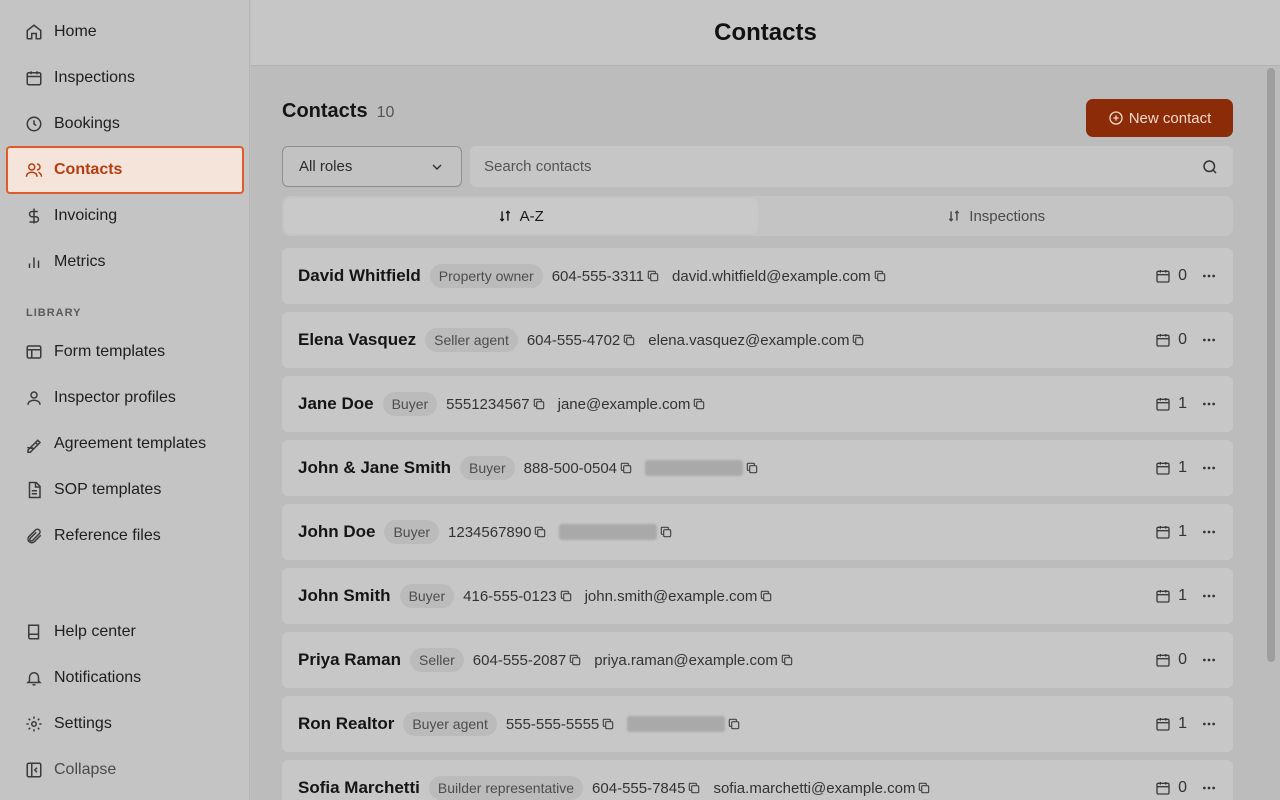  What do you see at coordinates (34, 770) in the screenshot?
I see `collapse-icon` at bounding box center [34, 770].